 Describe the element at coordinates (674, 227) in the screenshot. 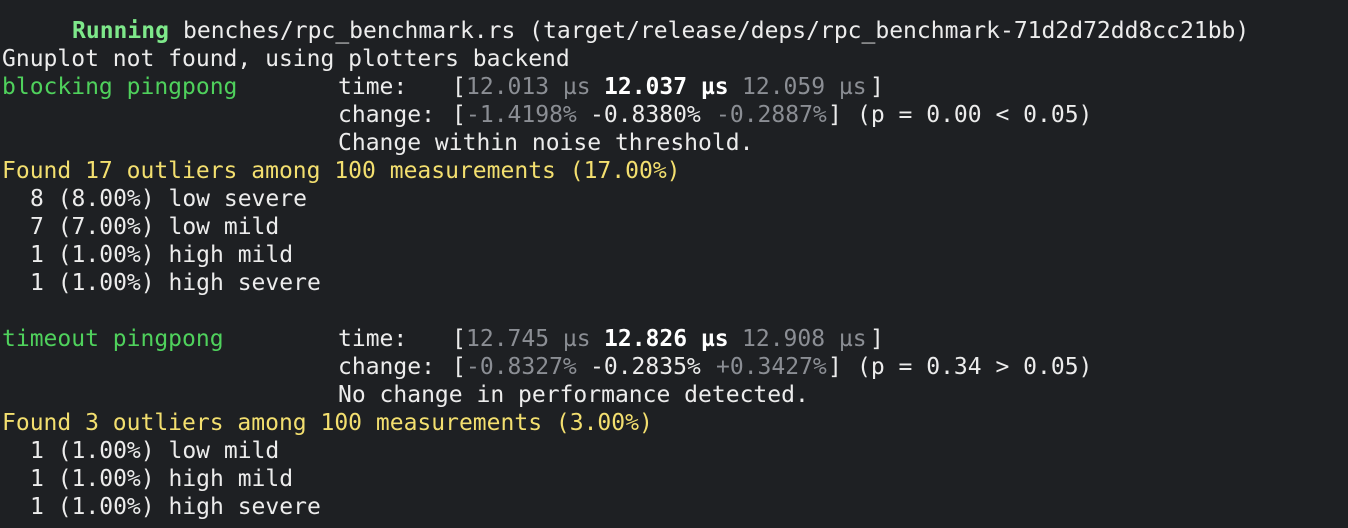

I see `outlier-line: 7 (7.00%) low mild` at that location.